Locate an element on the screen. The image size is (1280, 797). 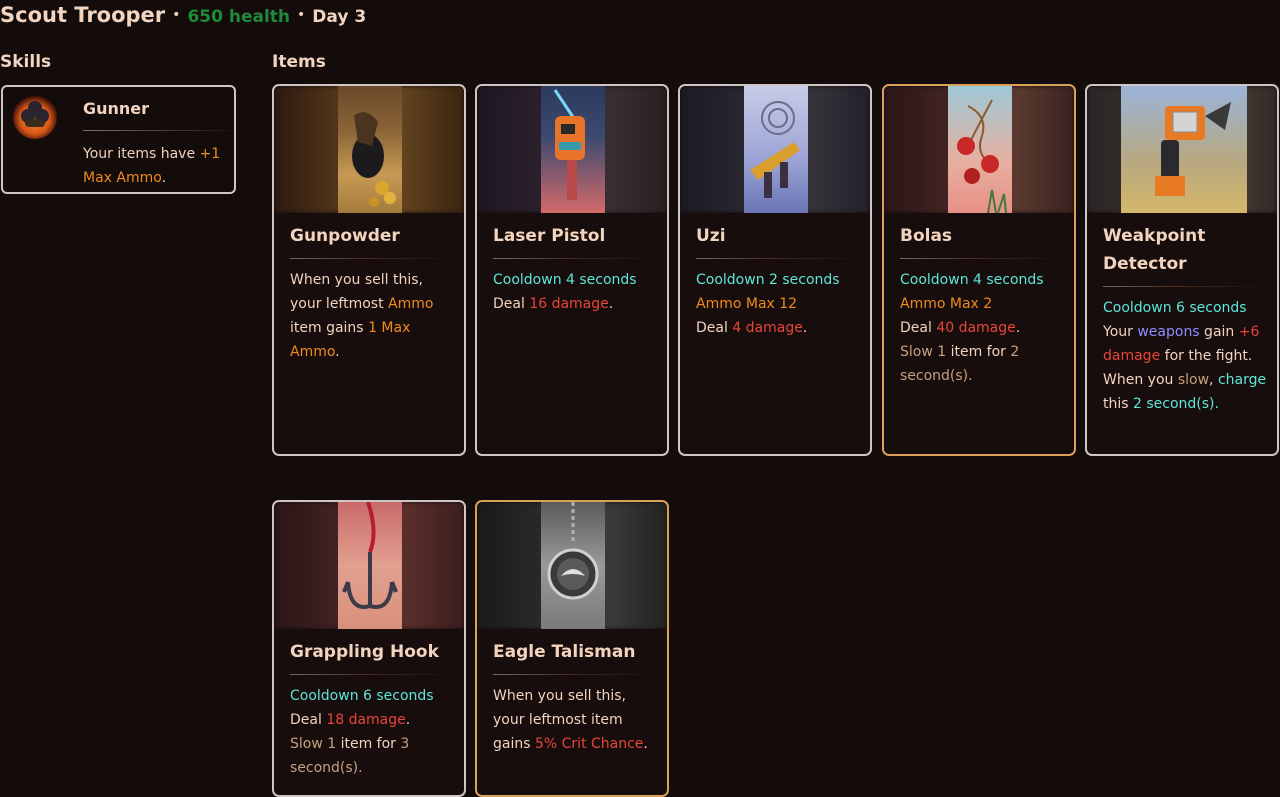
item-name: Eagle Talisman is located at coordinates (564, 652).